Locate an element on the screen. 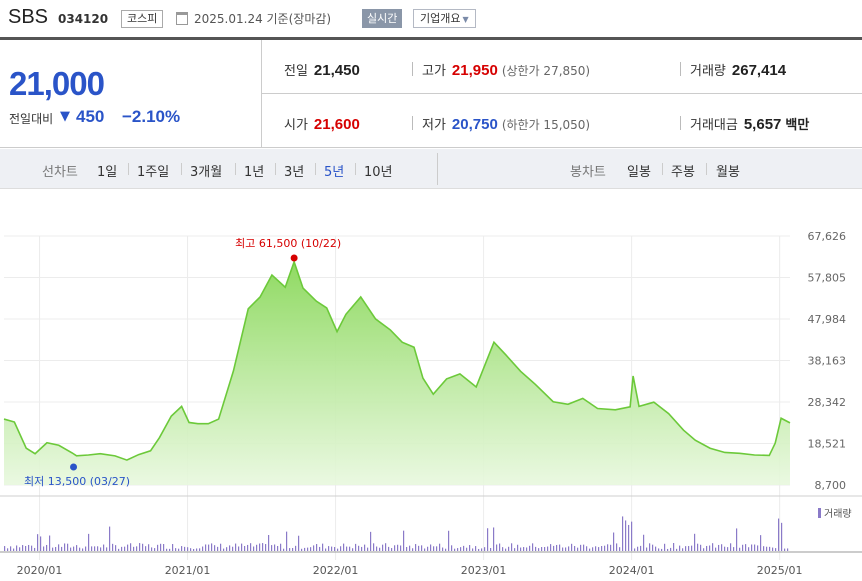  max-label: 최고 61,500 (10/22) is located at coordinates (288, 243).